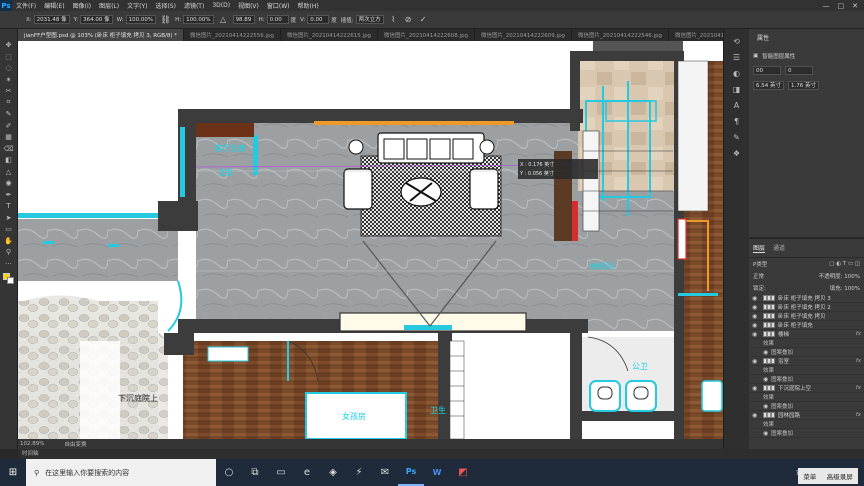 Image resolution: width=864 pixels, height=486 pixels. I want to click on menu-help: 帮助(H), so click(308, 5).